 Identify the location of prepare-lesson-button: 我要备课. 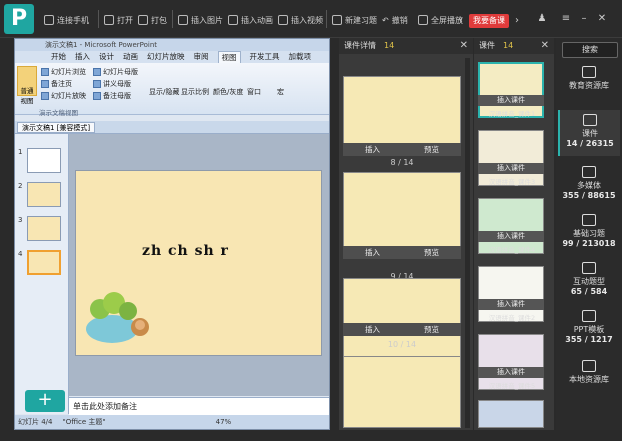
(489, 21).